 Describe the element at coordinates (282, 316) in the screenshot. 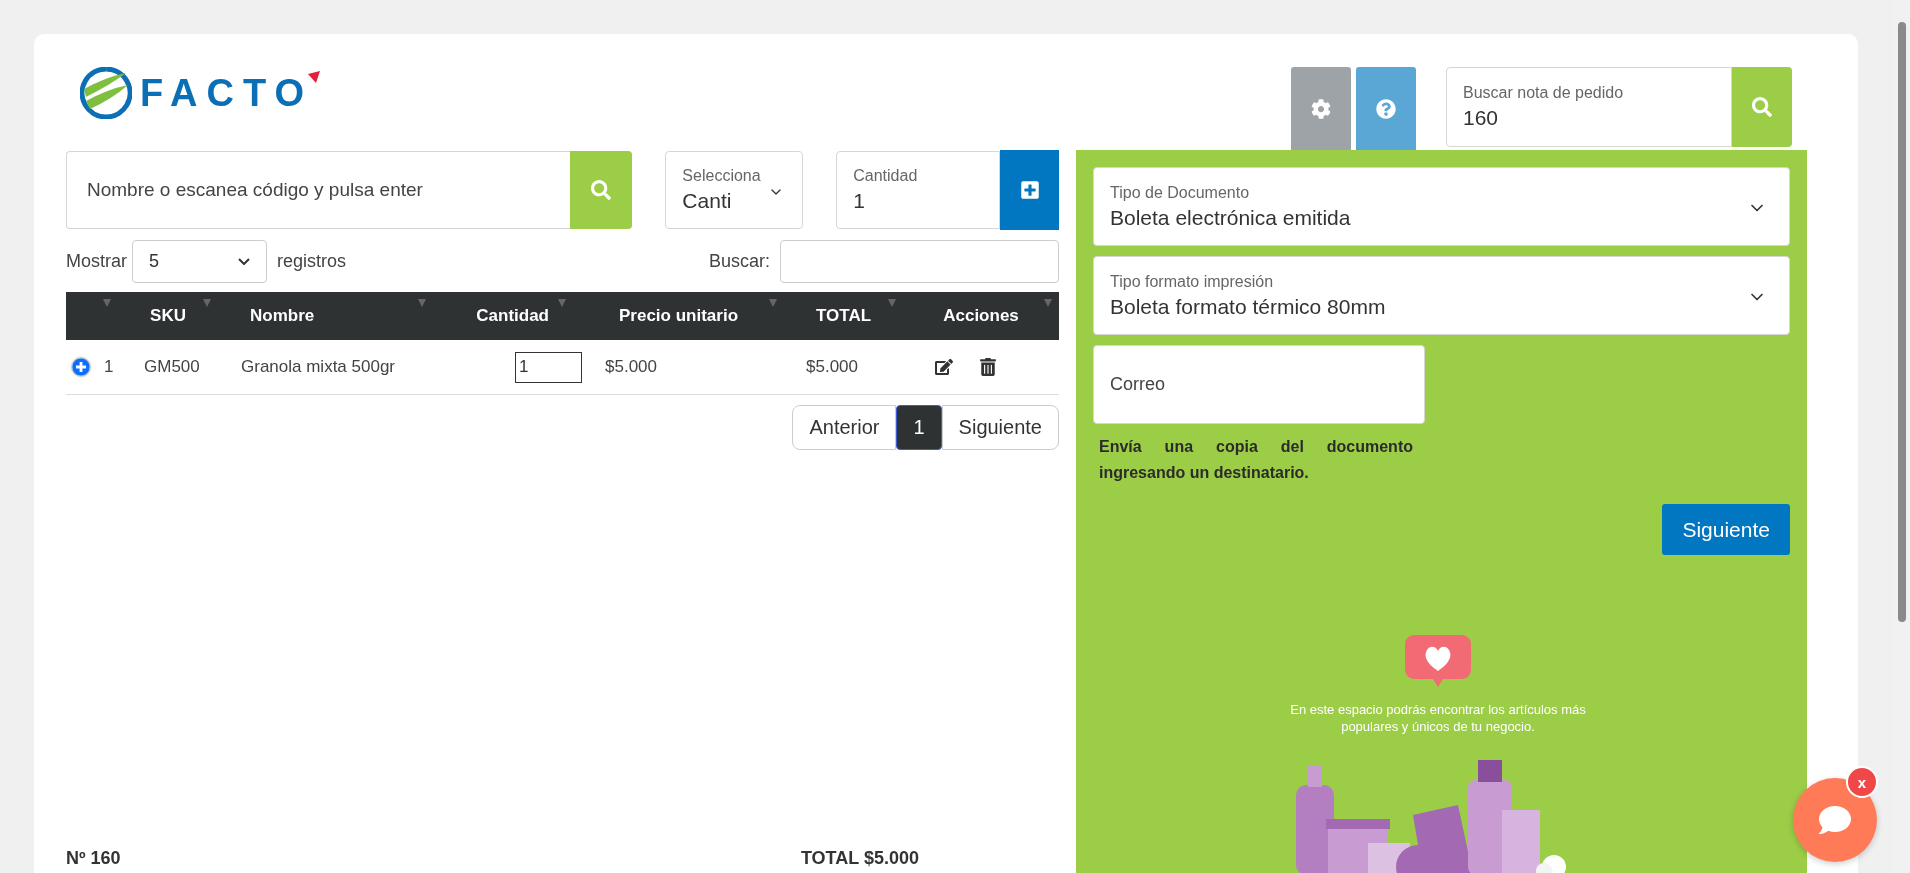

I see `column-header: Nombre` at that location.